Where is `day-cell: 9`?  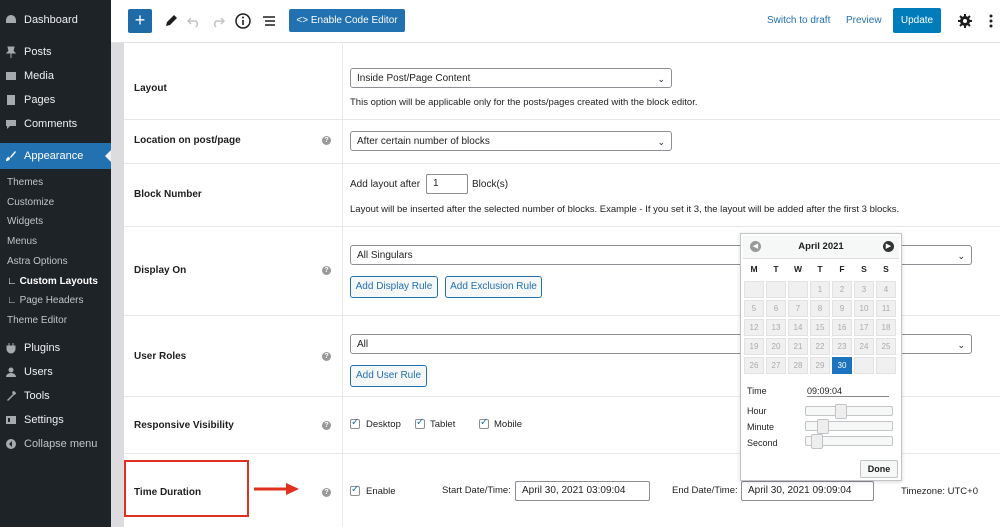 day-cell: 9 is located at coordinates (842, 308).